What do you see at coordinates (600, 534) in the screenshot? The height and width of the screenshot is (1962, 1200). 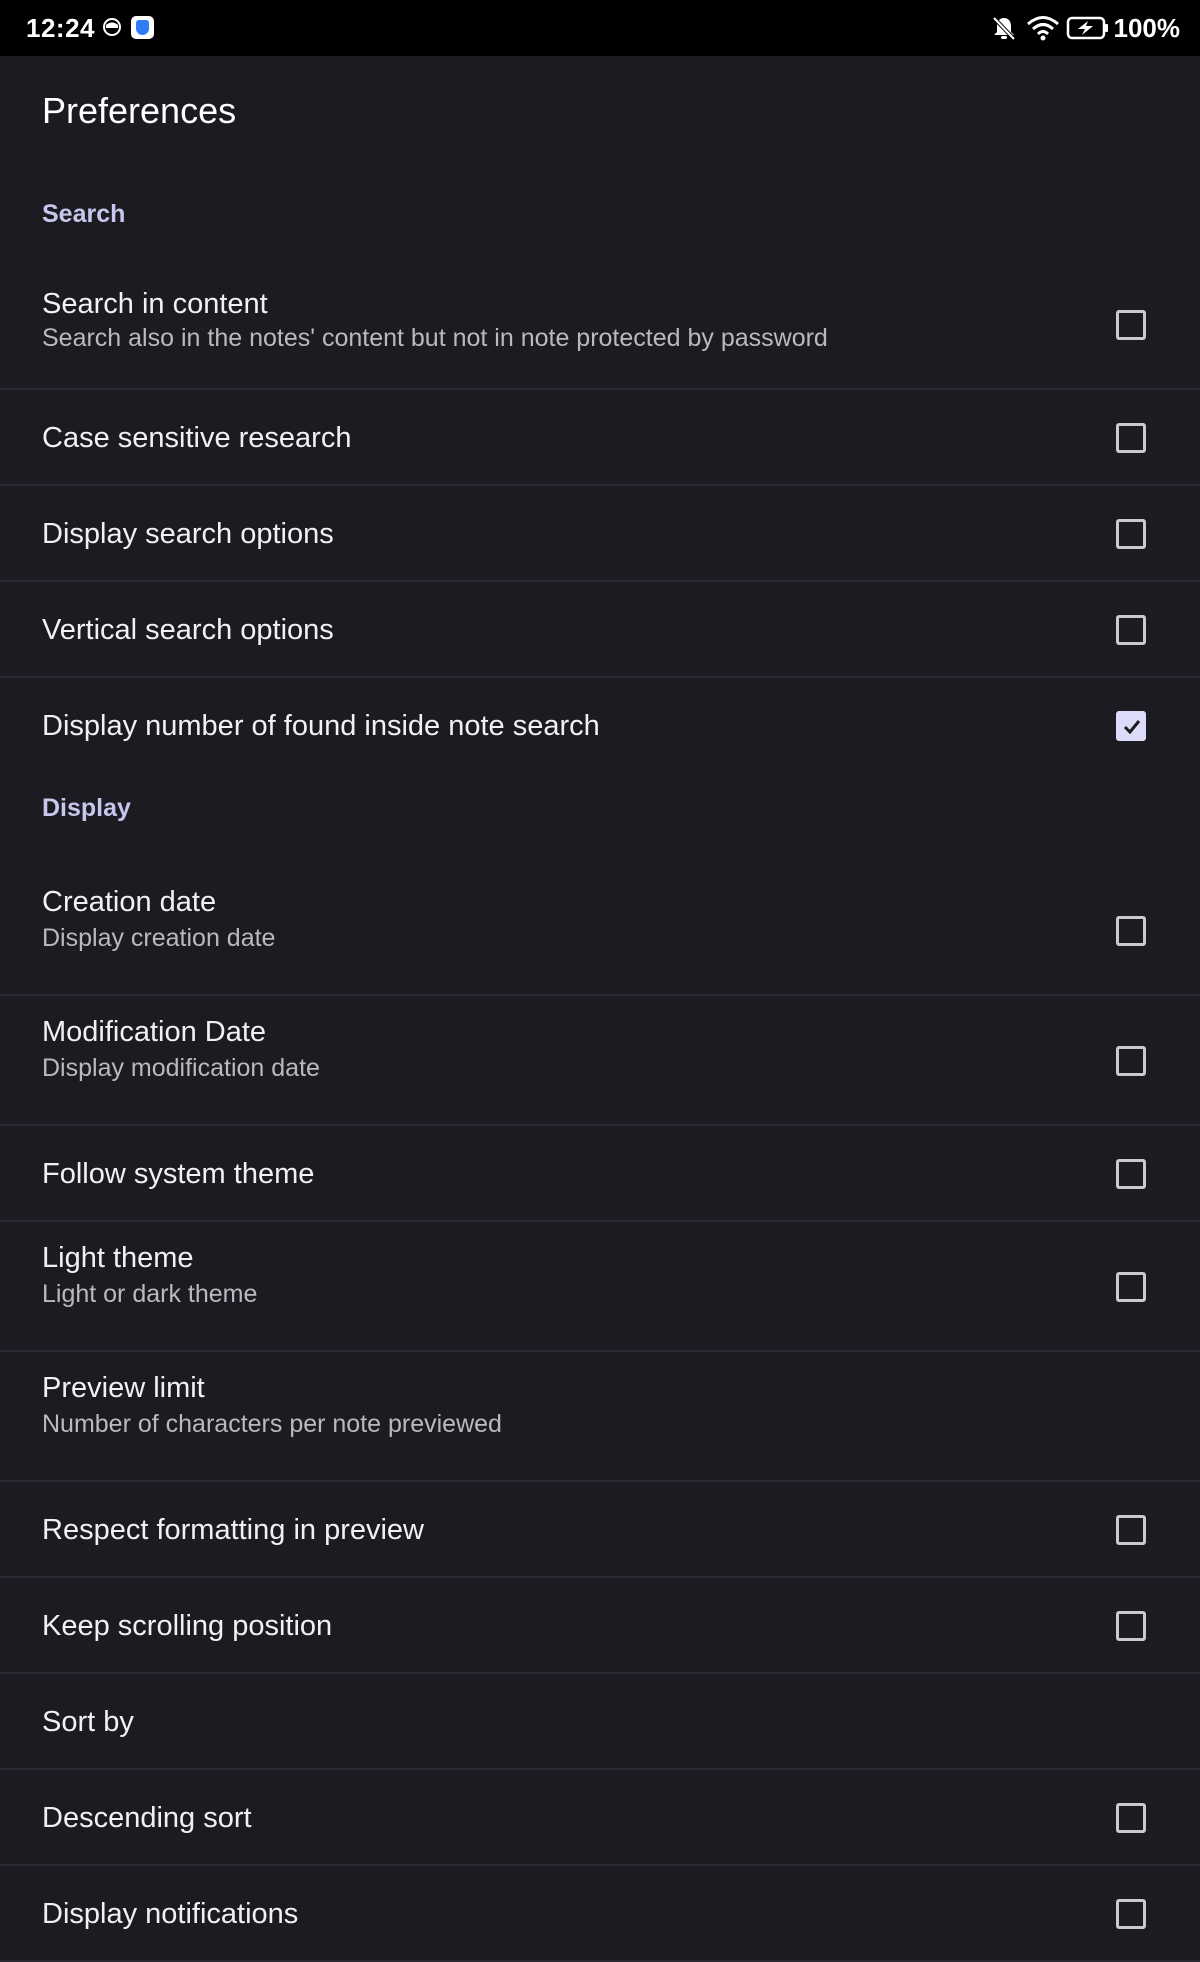 I see `pref-display-search-options: Display search options` at bounding box center [600, 534].